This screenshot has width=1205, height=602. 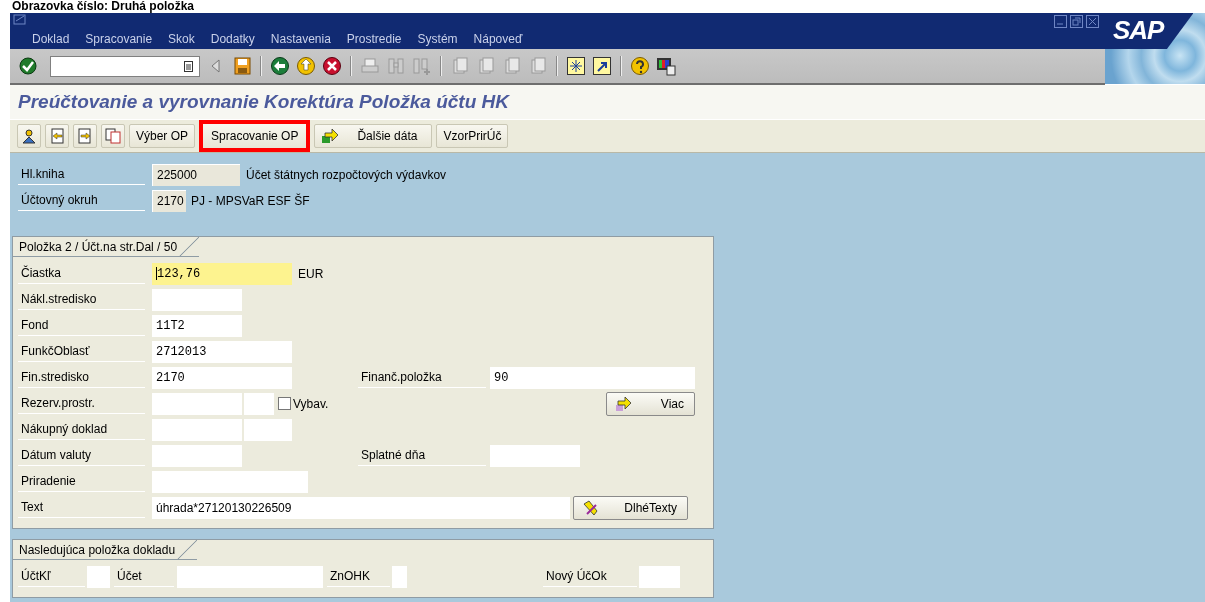 What do you see at coordinates (602, 66) in the screenshot?
I see `shortcut-icon` at bounding box center [602, 66].